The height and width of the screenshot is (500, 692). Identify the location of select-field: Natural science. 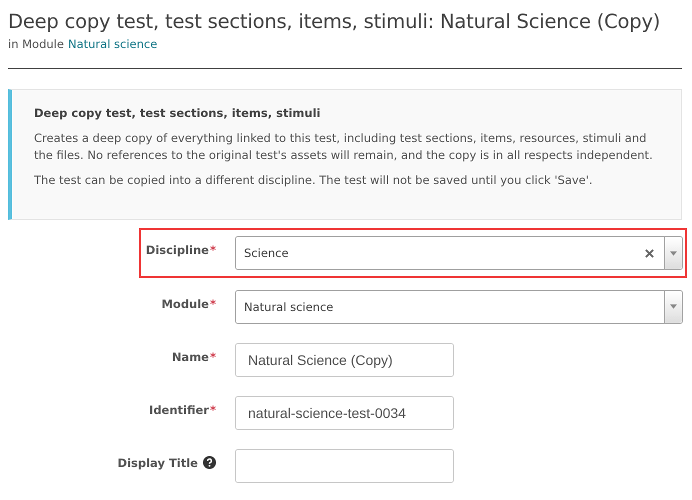
(459, 307).